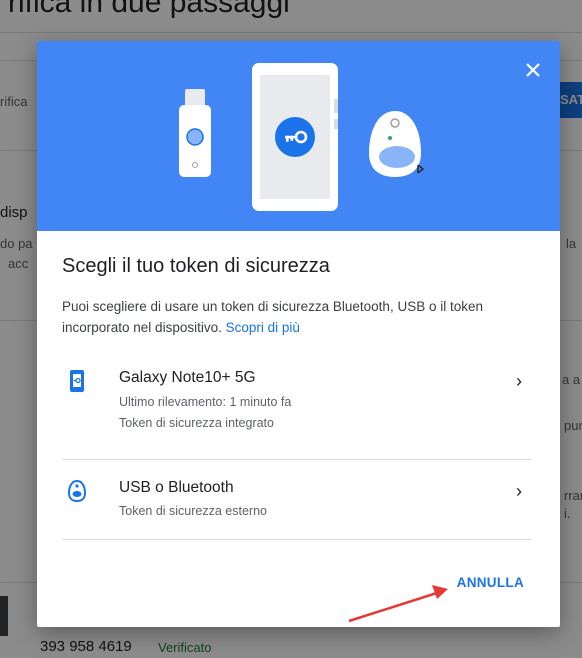  What do you see at coordinates (196, 266) in the screenshot?
I see `dialog-heading: Scegli il tuo token di sicurezza` at bounding box center [196, 266].